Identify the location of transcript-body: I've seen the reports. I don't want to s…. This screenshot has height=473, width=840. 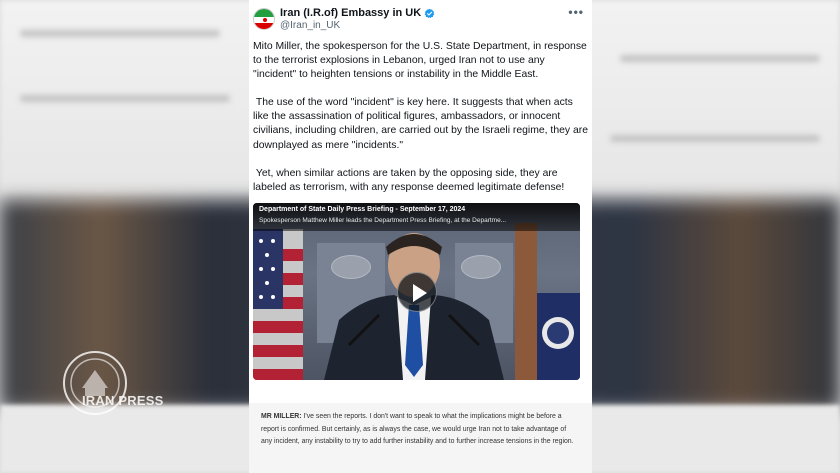
(417, 429).